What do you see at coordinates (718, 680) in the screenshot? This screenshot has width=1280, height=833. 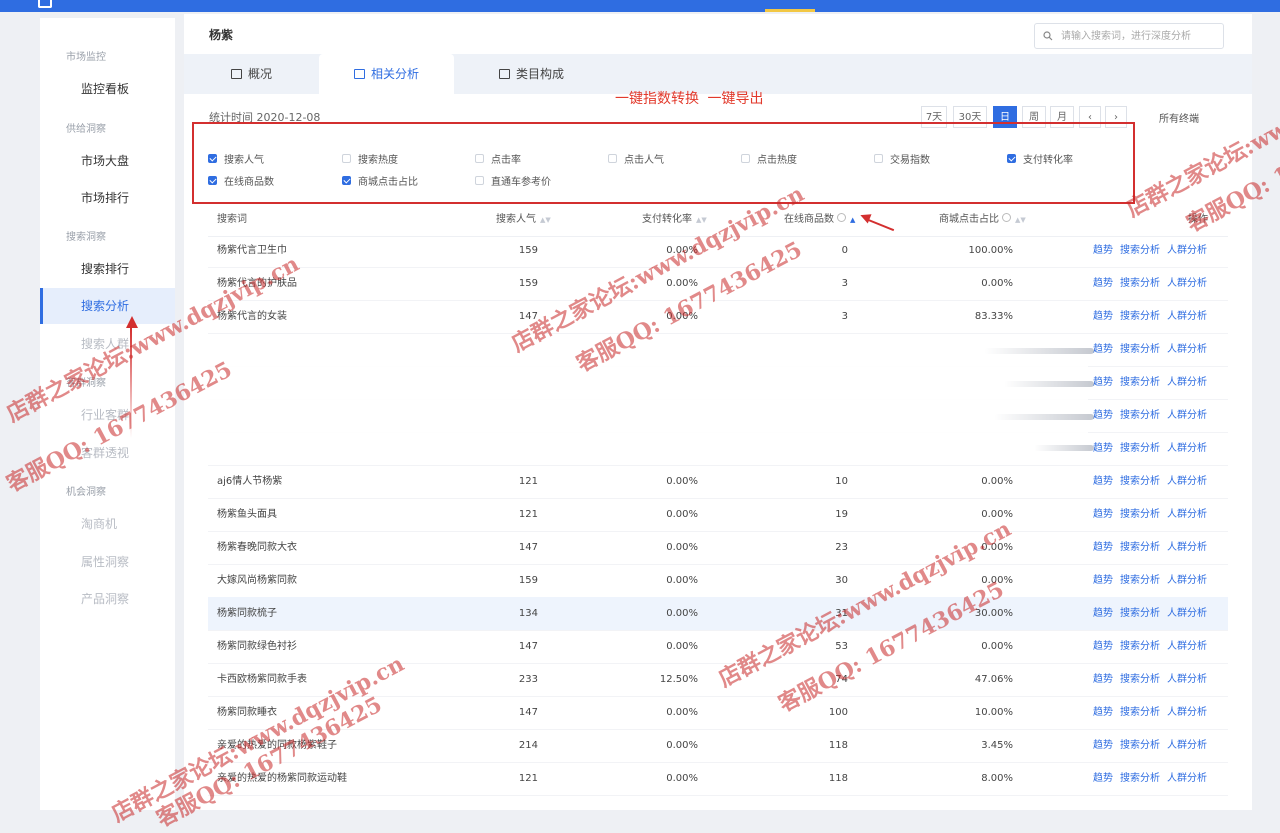 I see `table-row: 卡西欧杨紫同款手表 233 12.50% 74 47.06% 趋势 搜索分析 人群分析` at bounding box center [718, 680].